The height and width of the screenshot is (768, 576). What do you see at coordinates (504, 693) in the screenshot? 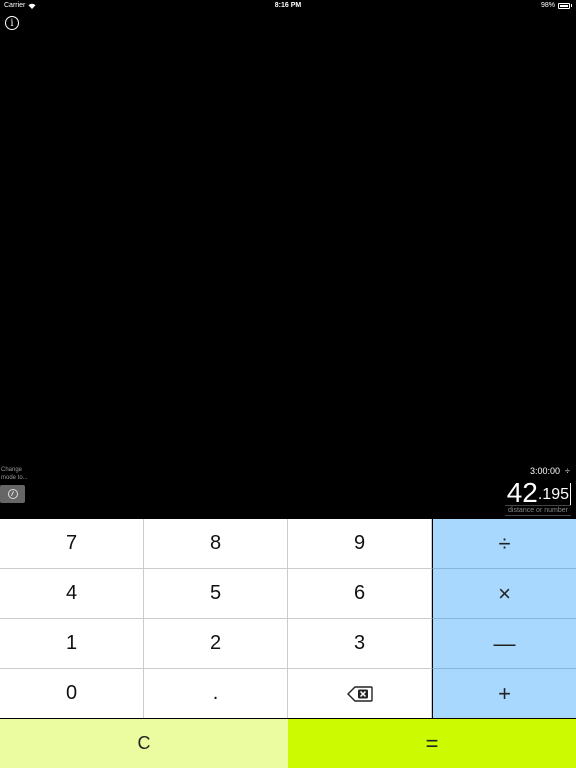
I see `key-add: +` at bounding box center [504, 693].